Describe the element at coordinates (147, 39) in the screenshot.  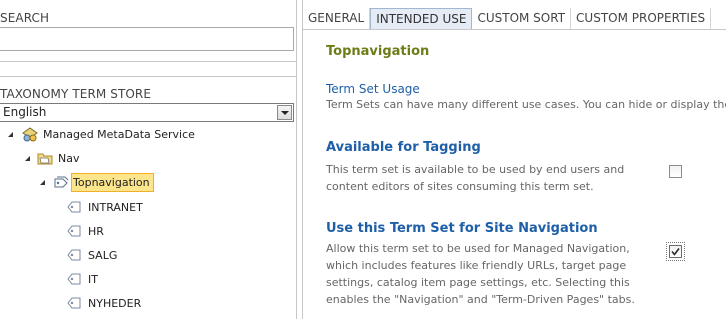
I see `search-input` at that location.